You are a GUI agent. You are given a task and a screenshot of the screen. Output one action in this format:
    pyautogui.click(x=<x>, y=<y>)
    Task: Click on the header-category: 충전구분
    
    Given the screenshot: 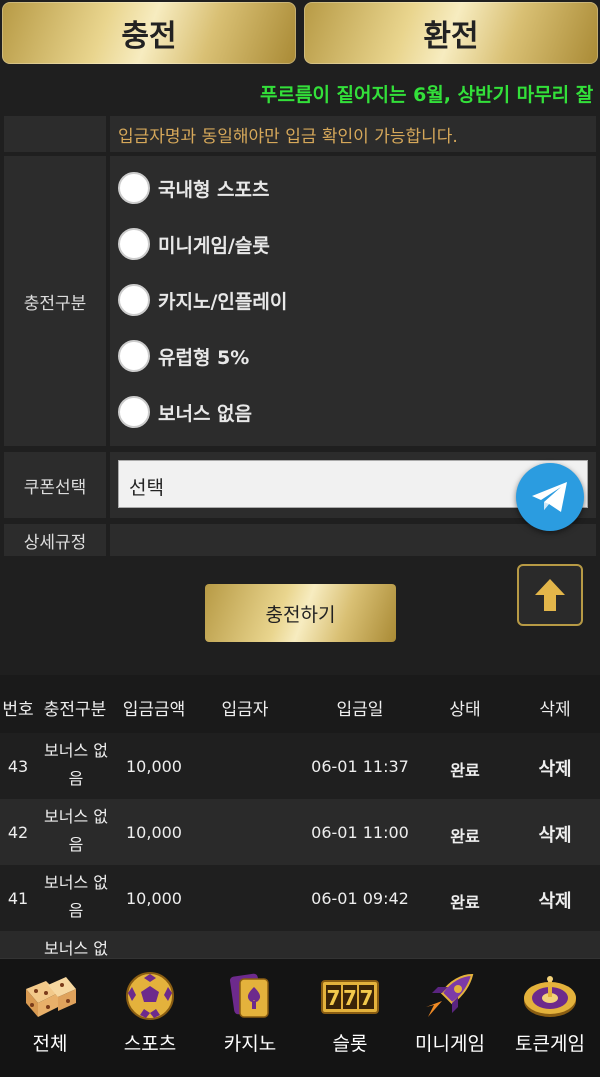 What is the action you would take?
    pyautogui.click(x=75, y=710)
    